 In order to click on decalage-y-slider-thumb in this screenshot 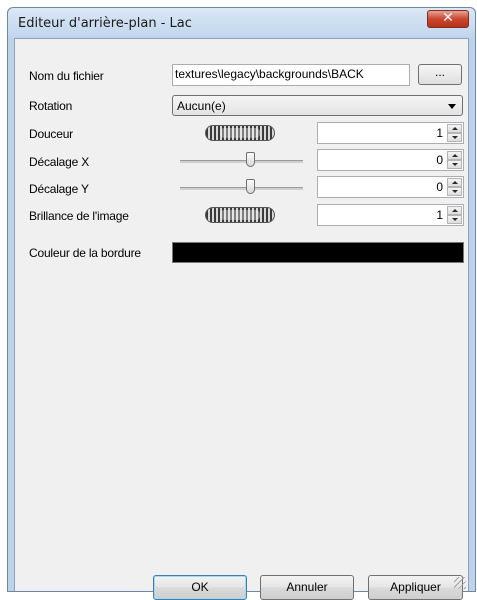, I will do `click(251, 186)`.